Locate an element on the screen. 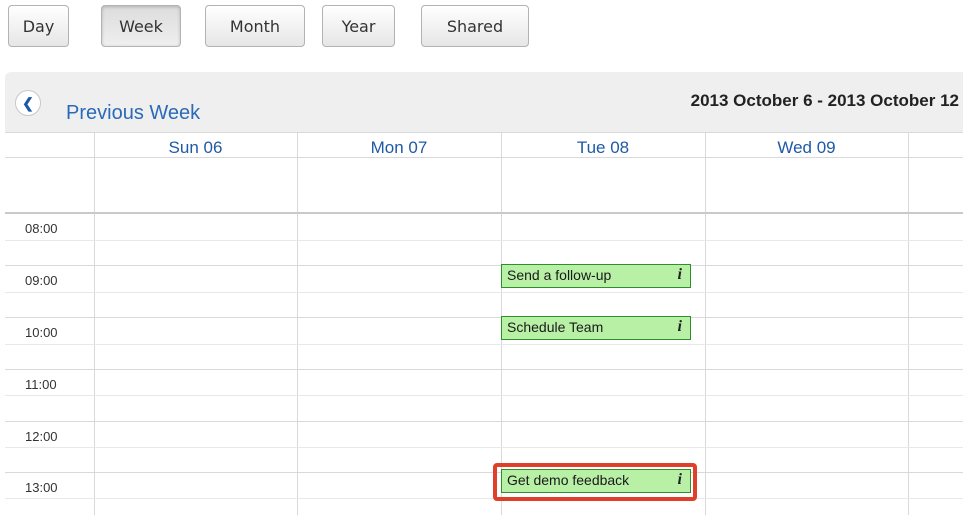 This screenshot has width=963, height=515. day-view-button: Day is located at coordinates (38, 26).